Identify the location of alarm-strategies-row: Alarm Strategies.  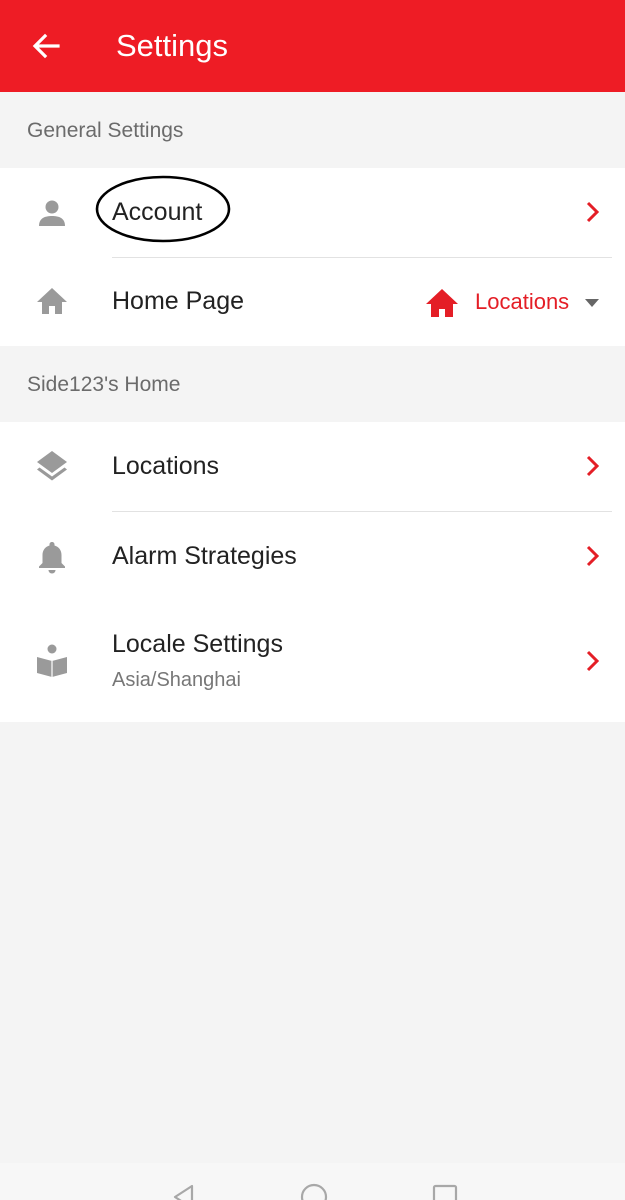
(312, 556).